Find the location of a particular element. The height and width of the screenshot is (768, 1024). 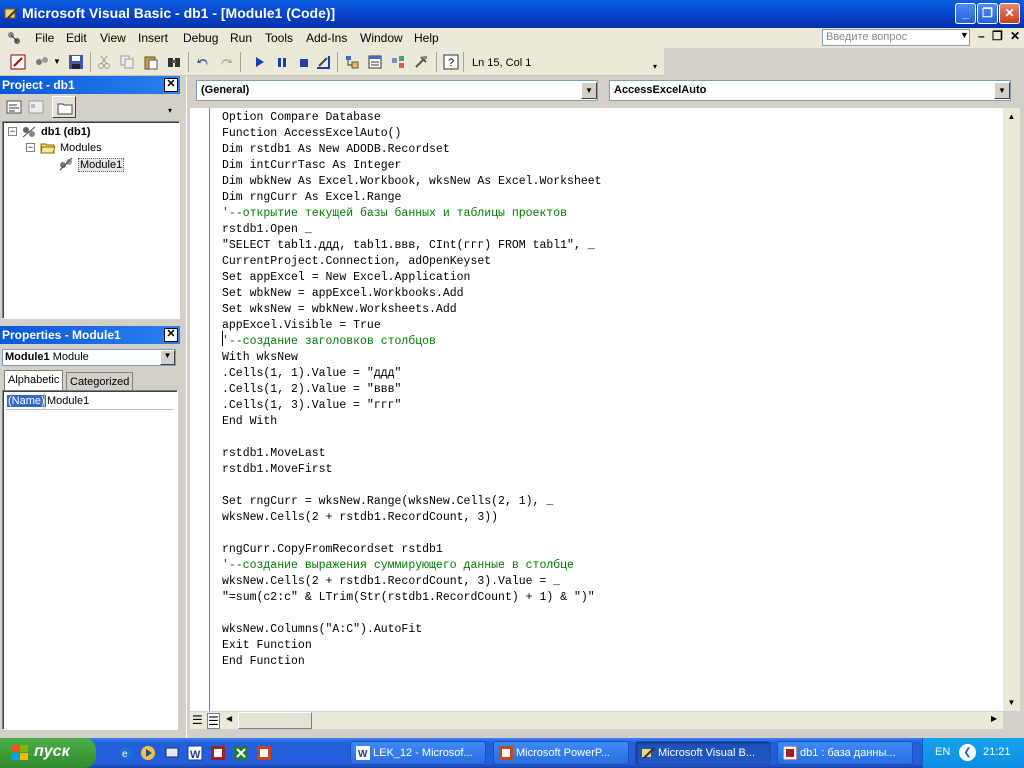

project-toolbar-dropdown-icon: ▾ is located at coordinates (170, 110).